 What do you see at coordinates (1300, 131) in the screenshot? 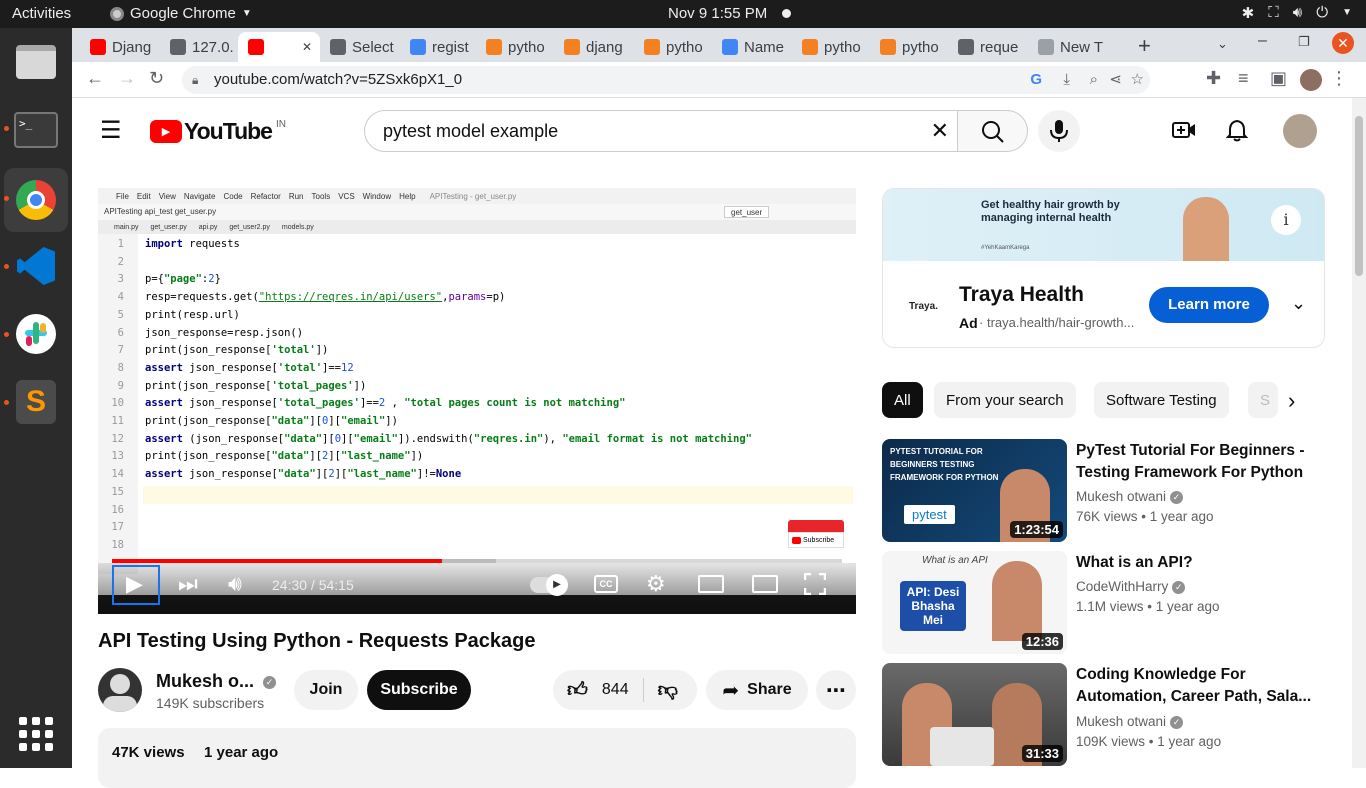
I see `account-avatar` at bounding box center [1300, 131].